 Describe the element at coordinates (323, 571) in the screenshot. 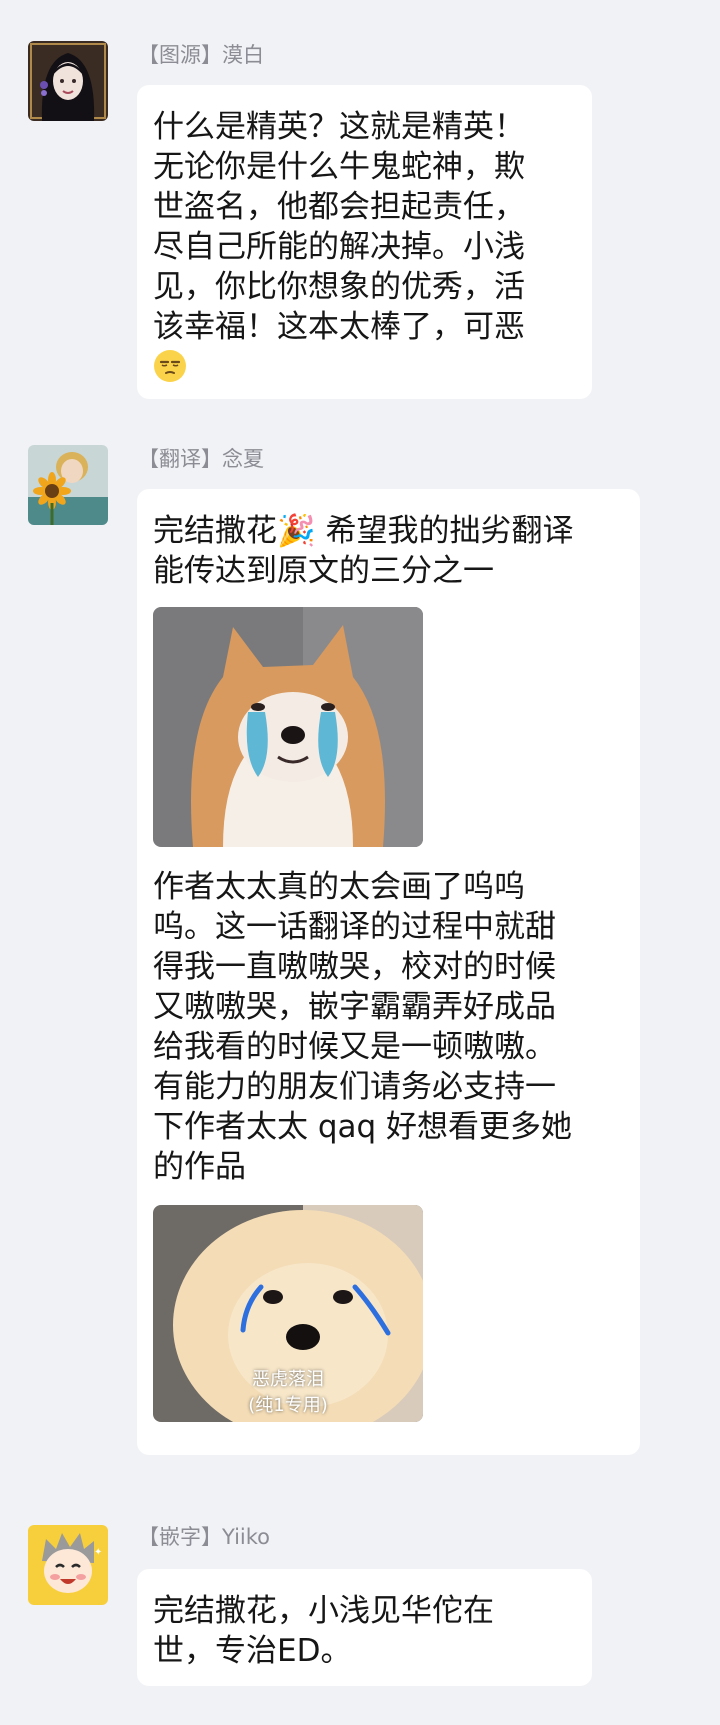

I see `text-line: 能传达到原文的三分之一` at that location.